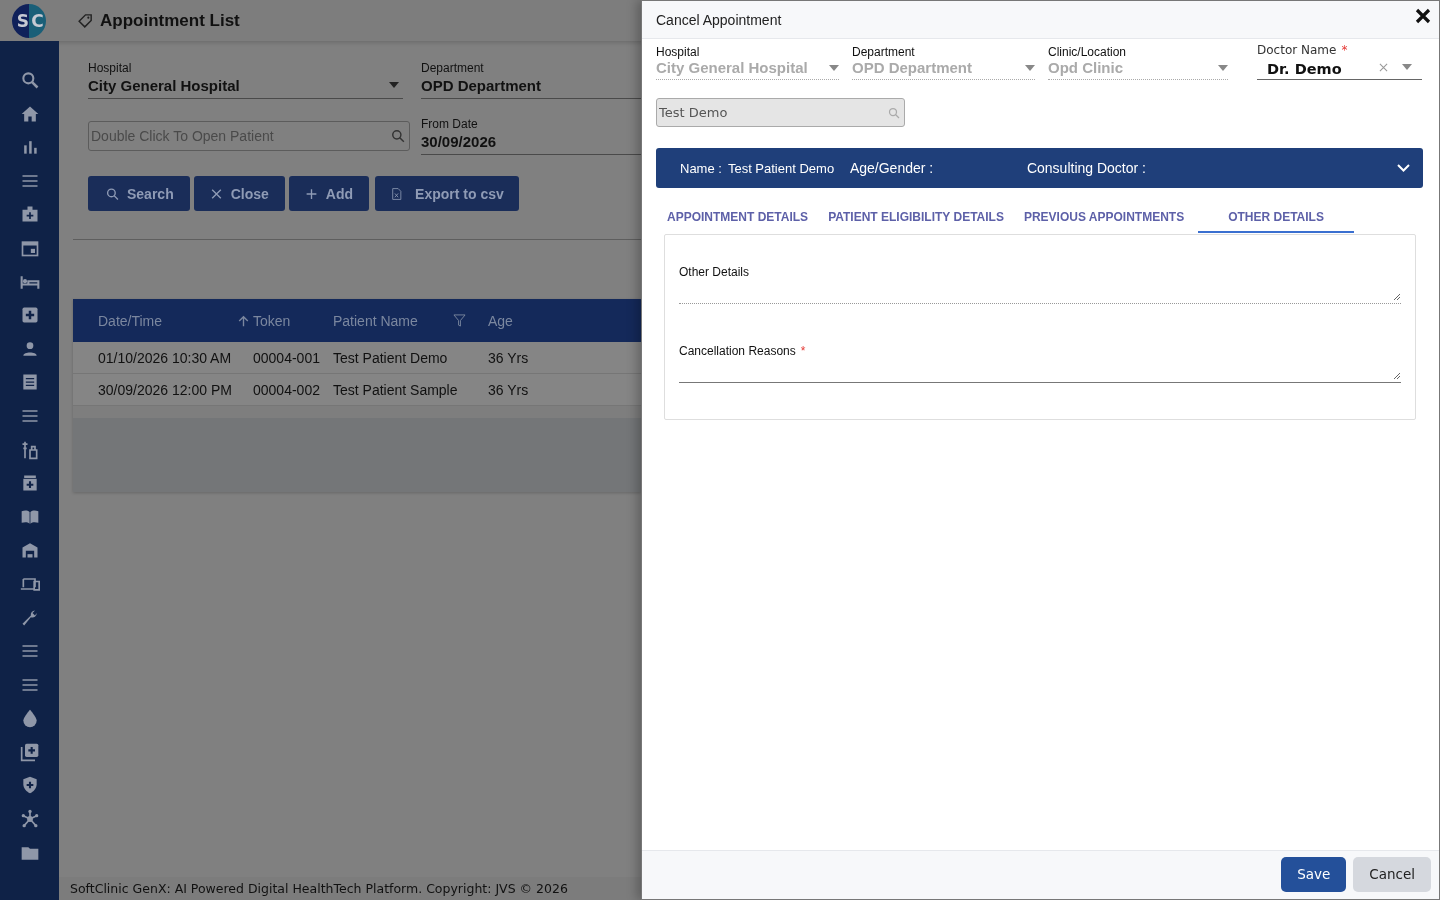 This screenshot has height=900, width=1440. What do you see at coordinates (375, 320) in the screenshot?
I see `column-header: Patient Name` at bounding box center [375, 320].